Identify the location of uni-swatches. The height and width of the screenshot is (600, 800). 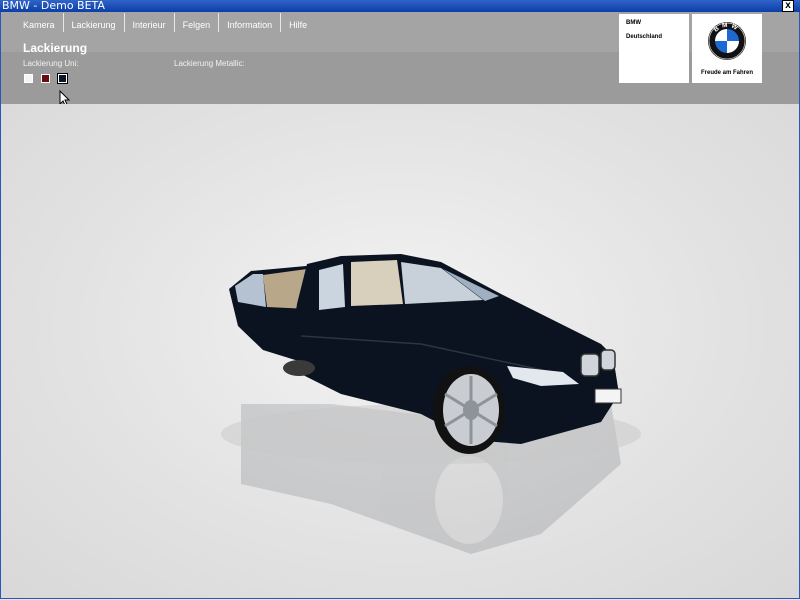
(46, 78).